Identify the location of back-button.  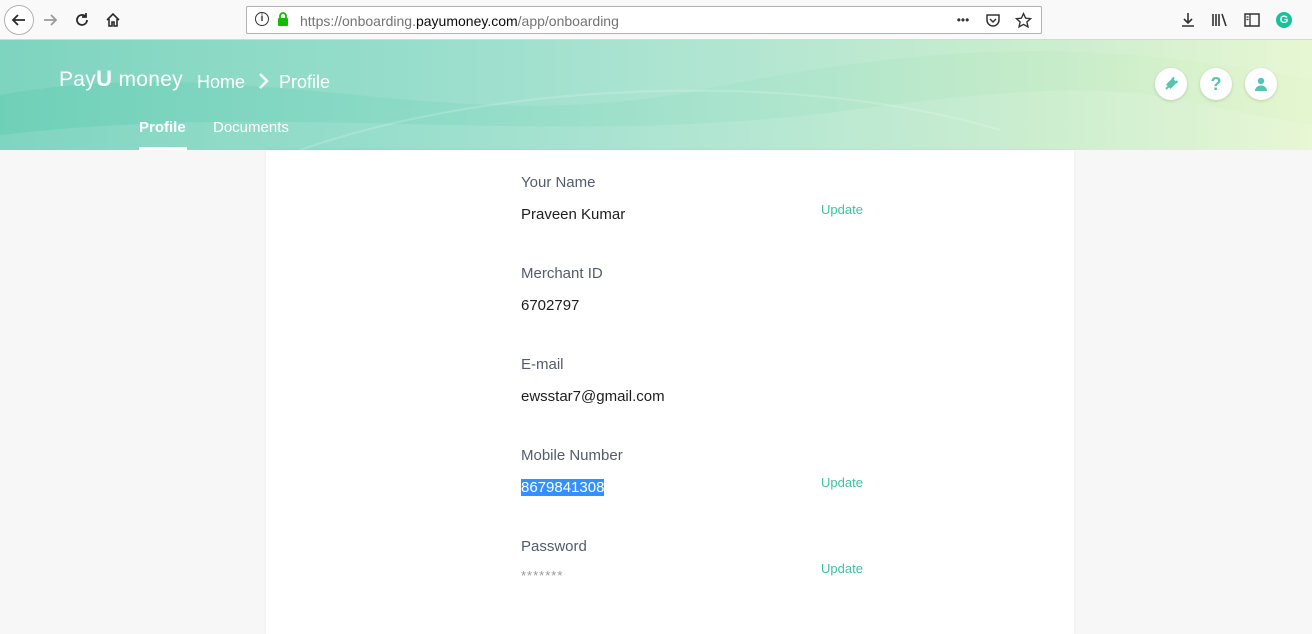
(19, 20).